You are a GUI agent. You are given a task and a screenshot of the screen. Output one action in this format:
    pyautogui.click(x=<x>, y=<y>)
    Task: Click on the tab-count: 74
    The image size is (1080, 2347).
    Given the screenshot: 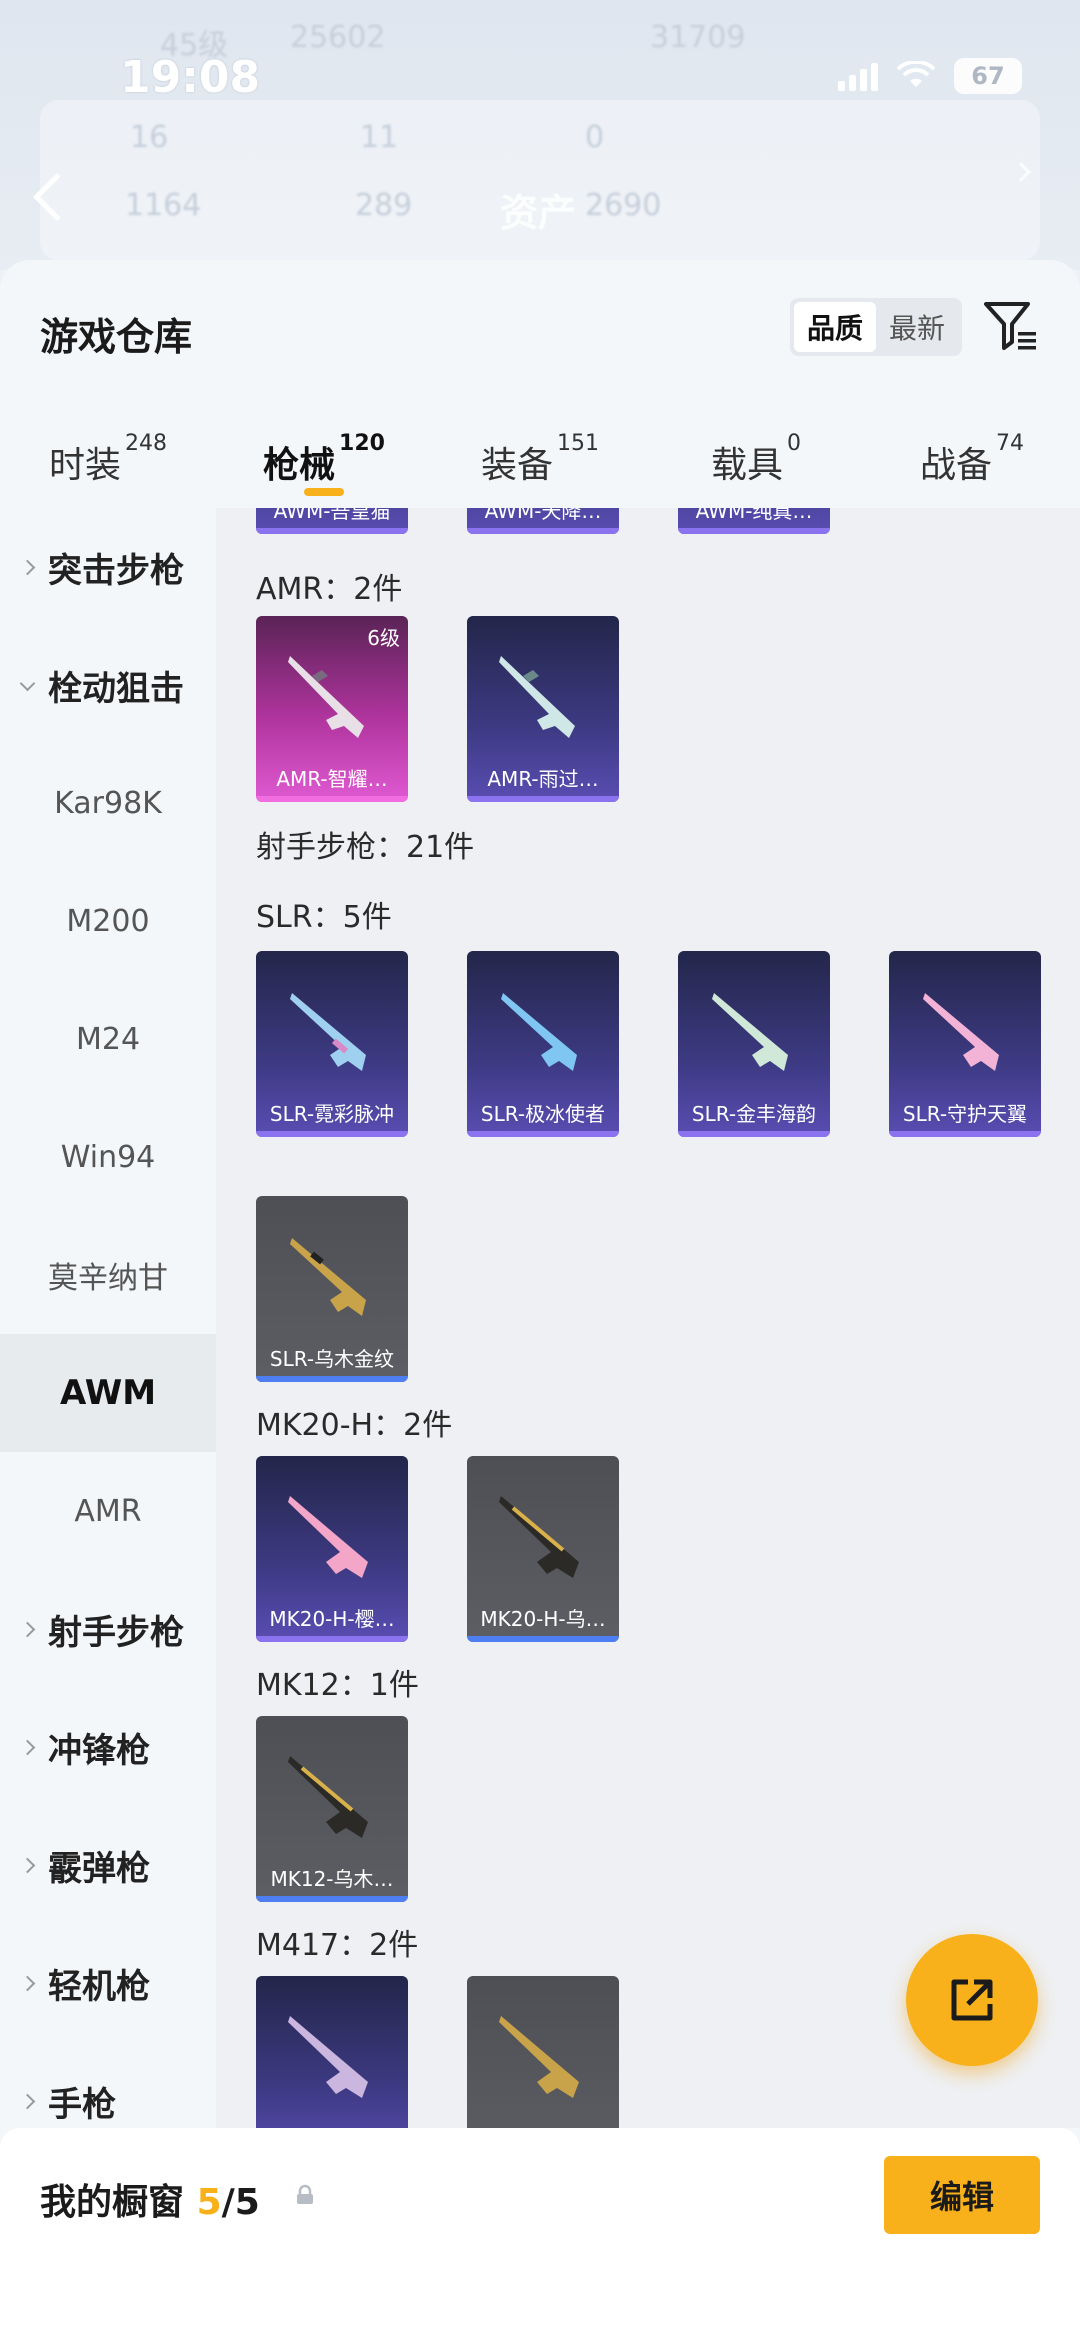 What is the action you would take?
    pyautogui.click(x=1010, y=443)
    